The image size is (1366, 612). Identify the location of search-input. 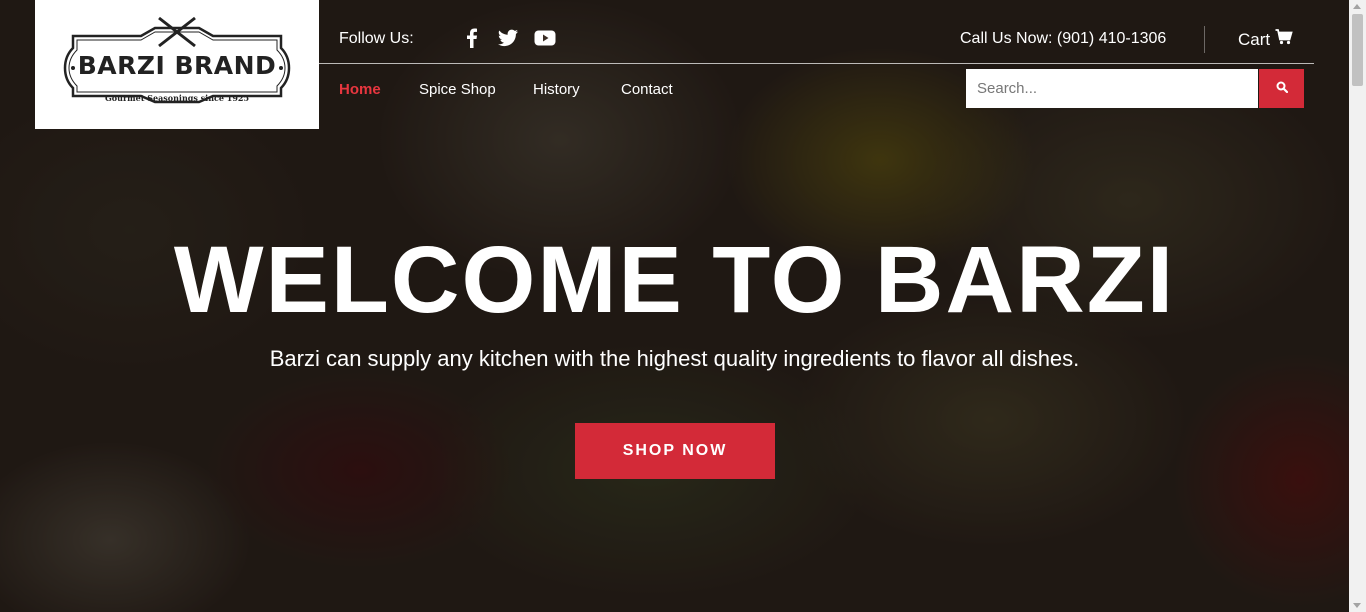
(1112, 88).